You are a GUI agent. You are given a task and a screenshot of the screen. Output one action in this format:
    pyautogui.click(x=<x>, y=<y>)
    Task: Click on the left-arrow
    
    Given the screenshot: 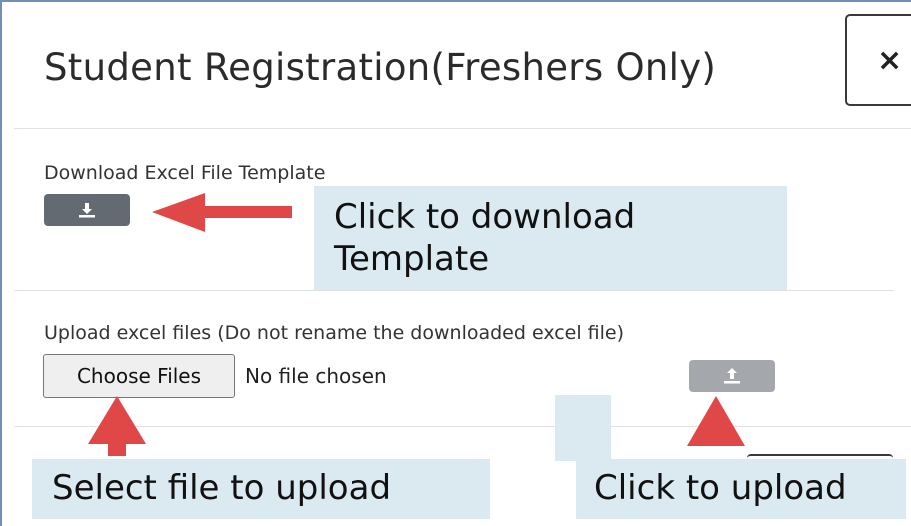 What is the action you would take?
    pyautogui.click(x=222, y=212)
    